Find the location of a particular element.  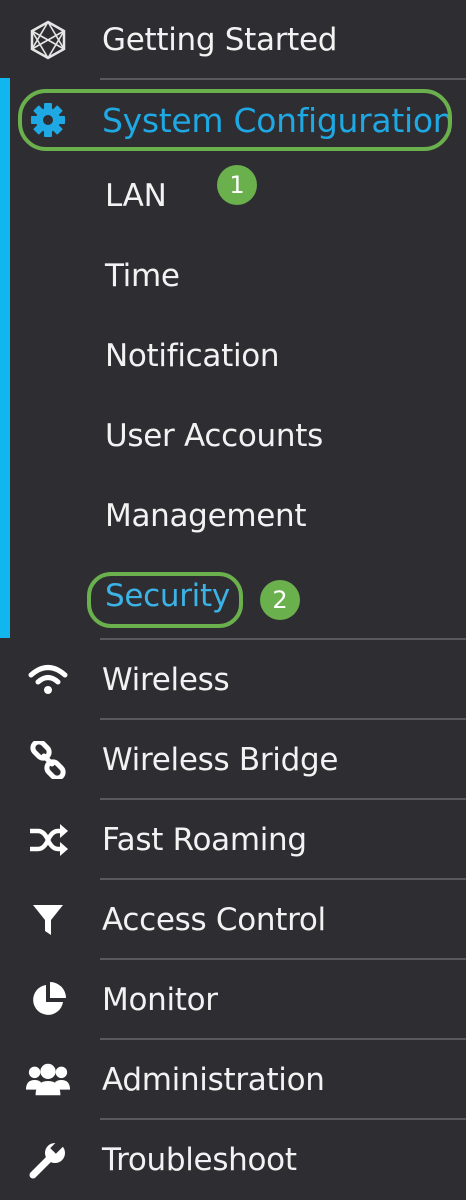

shuffle-icon is located at coordinates (48, 840).